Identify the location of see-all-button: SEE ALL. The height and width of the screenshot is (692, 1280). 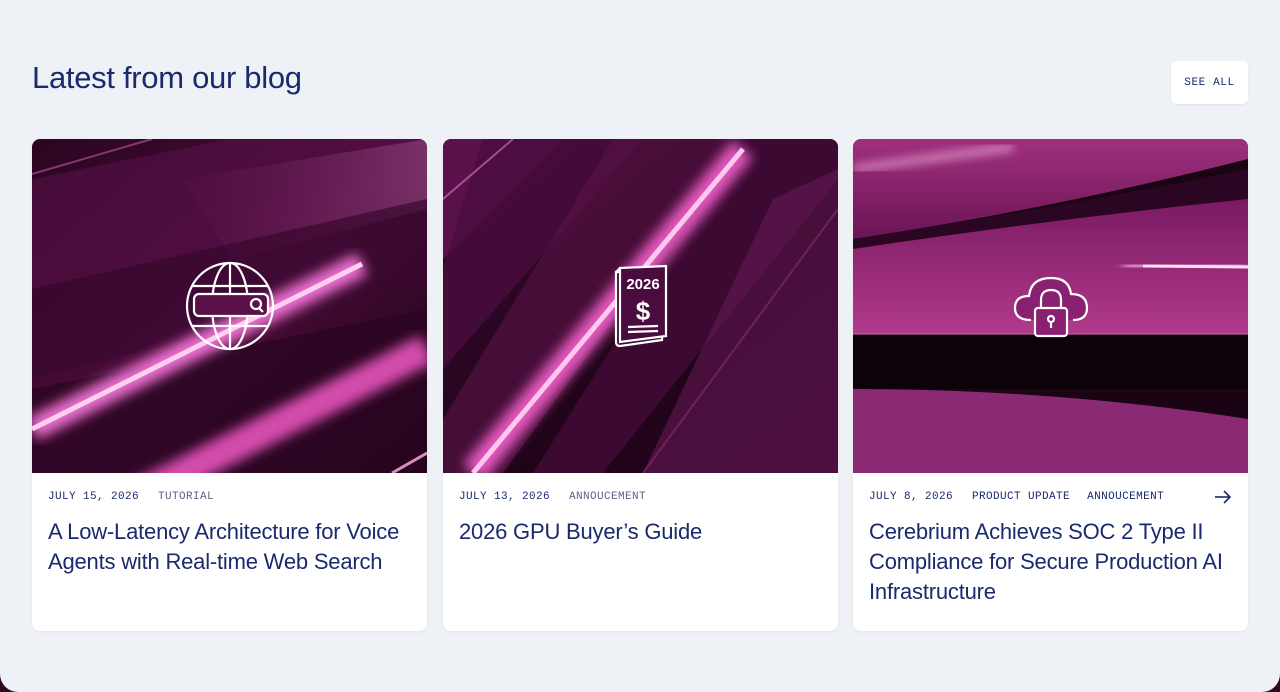
(1209, 82).